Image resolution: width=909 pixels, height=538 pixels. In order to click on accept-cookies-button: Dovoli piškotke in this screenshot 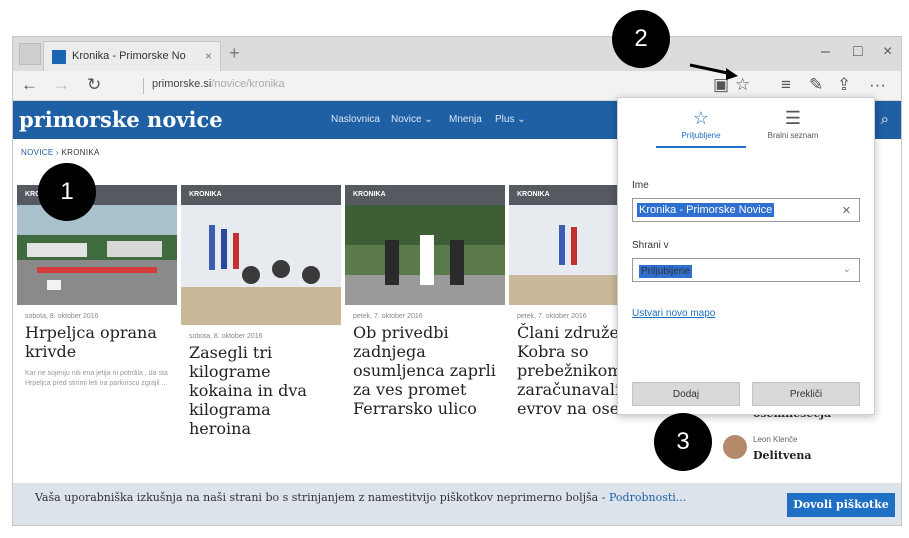, I will do `click(841, 505)`.